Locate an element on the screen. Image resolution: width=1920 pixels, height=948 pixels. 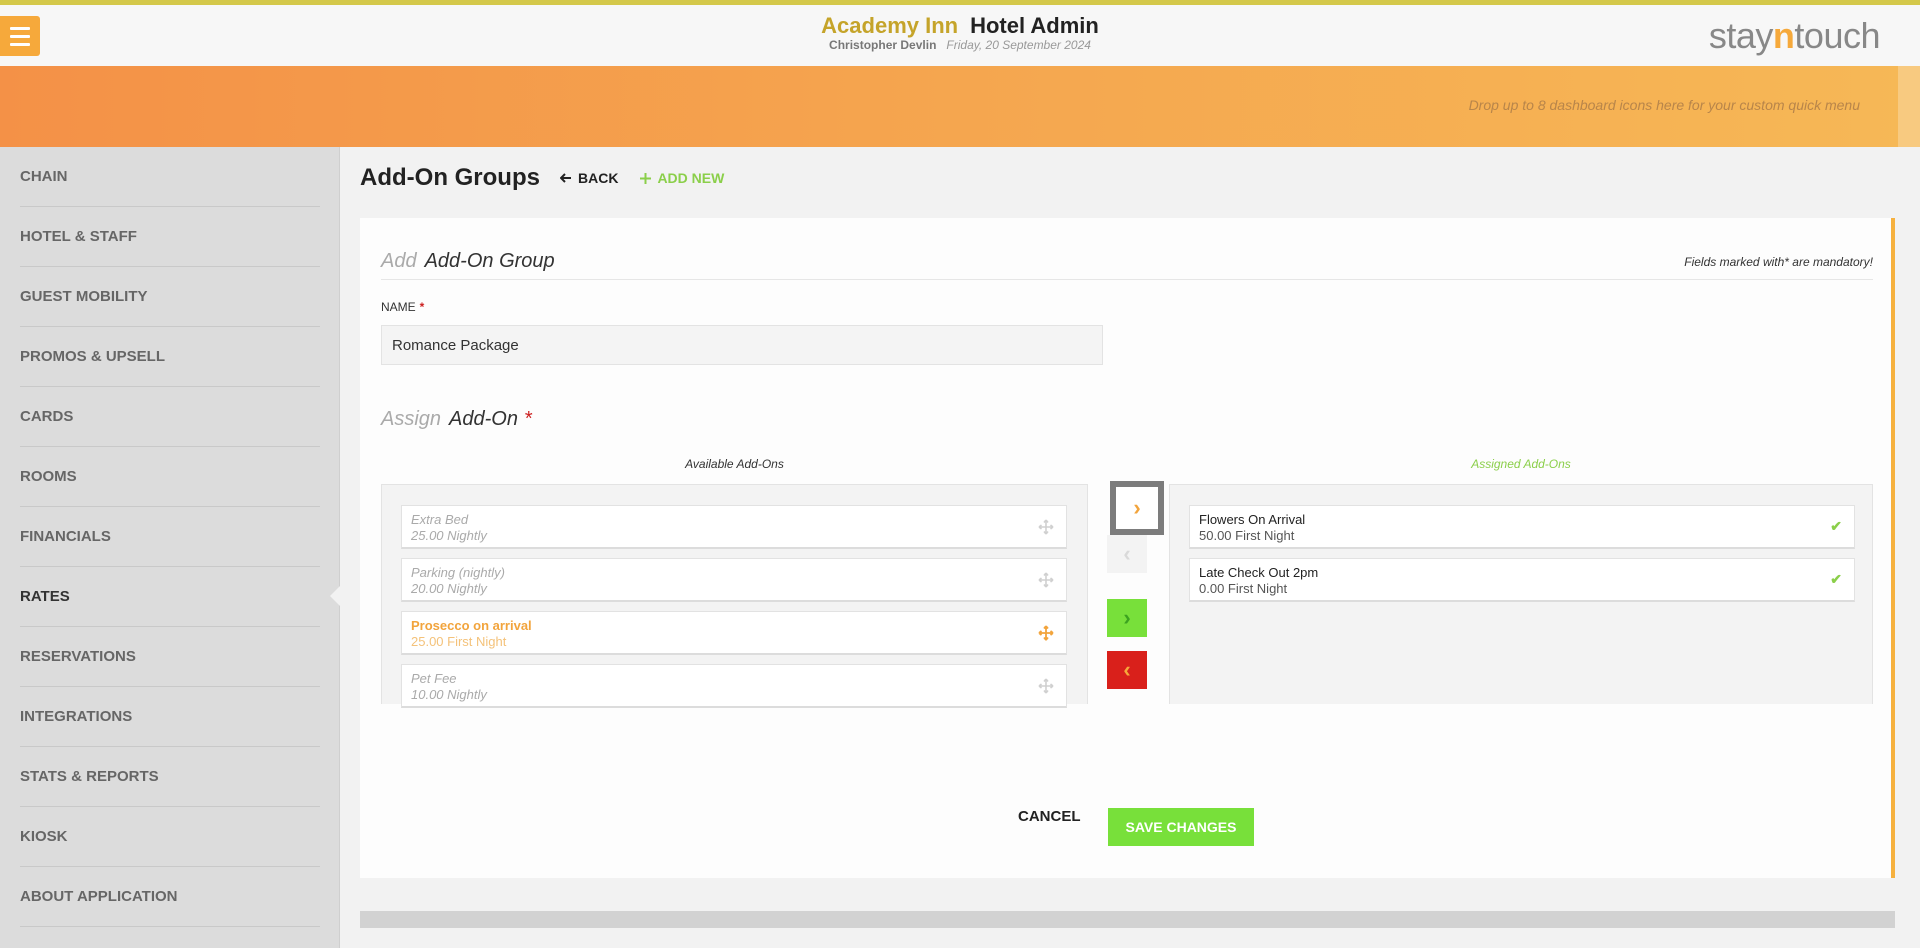
list-item: Flowers On Arrival 50.00 First Night ✔ is located at coordinates (1522, 527).